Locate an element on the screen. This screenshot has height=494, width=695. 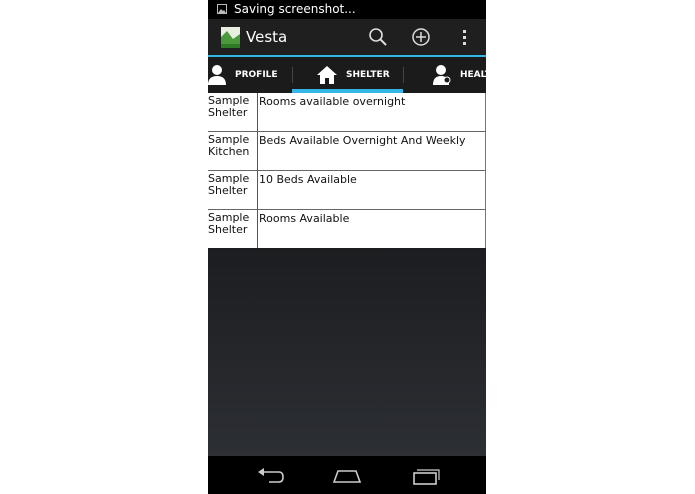
add-icon is located at coordinates (421, 37).